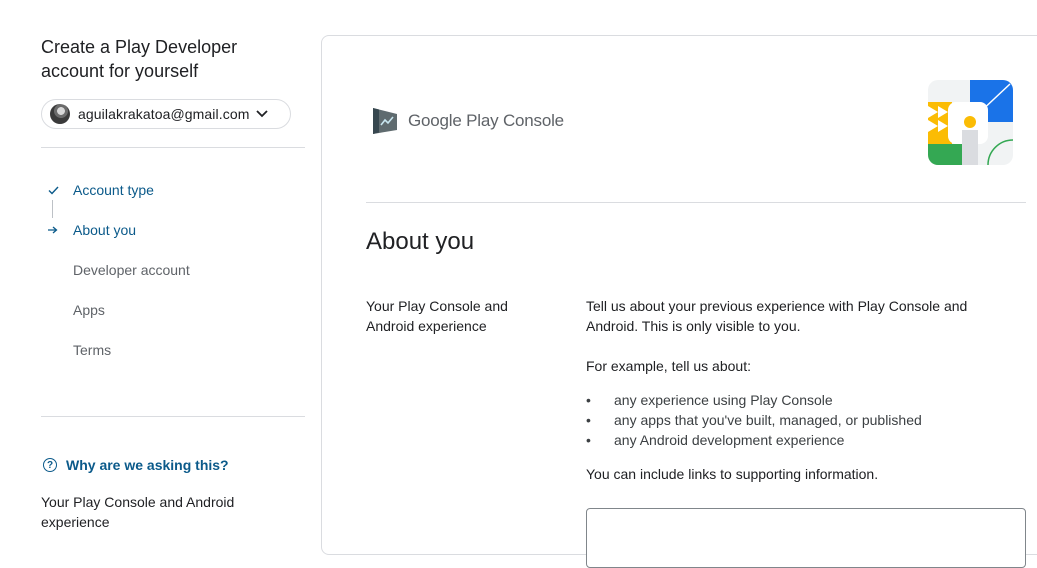  What do you see at coordinates (53, 190) in the screenshot?
I see `check-icon` at bounding box center [53, 190].